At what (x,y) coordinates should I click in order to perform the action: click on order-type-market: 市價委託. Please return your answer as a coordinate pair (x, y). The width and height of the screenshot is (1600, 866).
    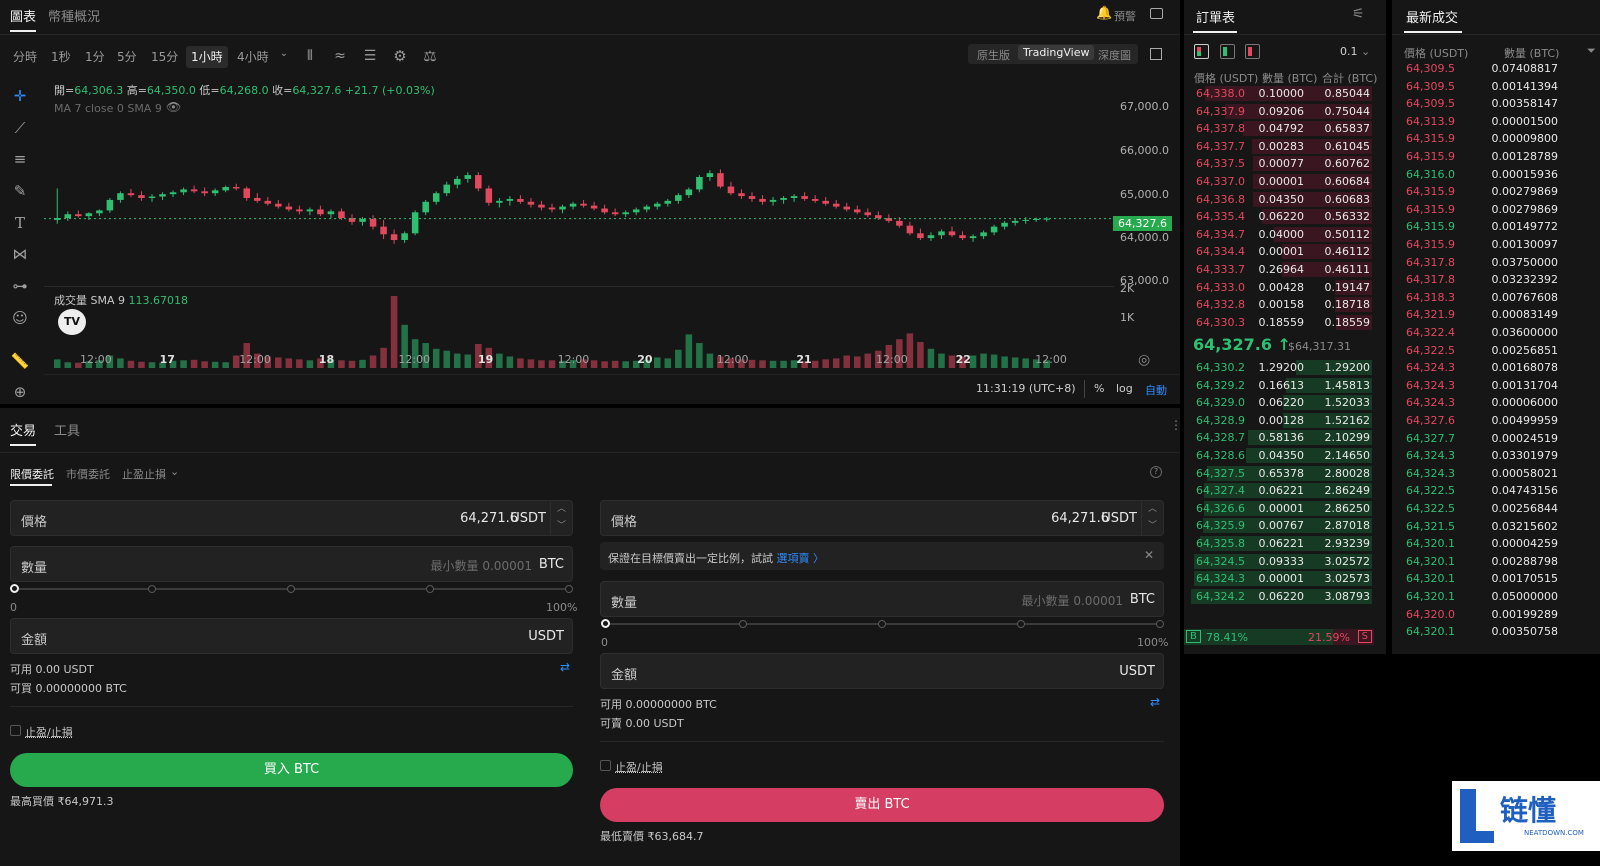
    Looking at the image, I should click on (88, 474).